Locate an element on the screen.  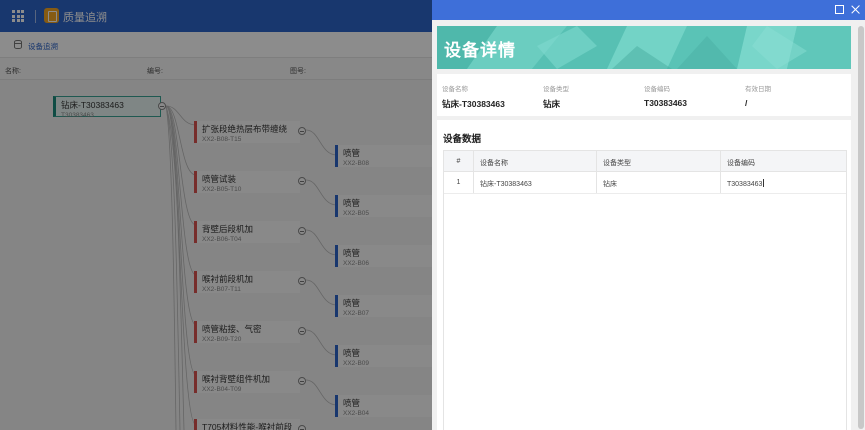
cell-code-text: T30383463 is located at coordinates (745, 184).